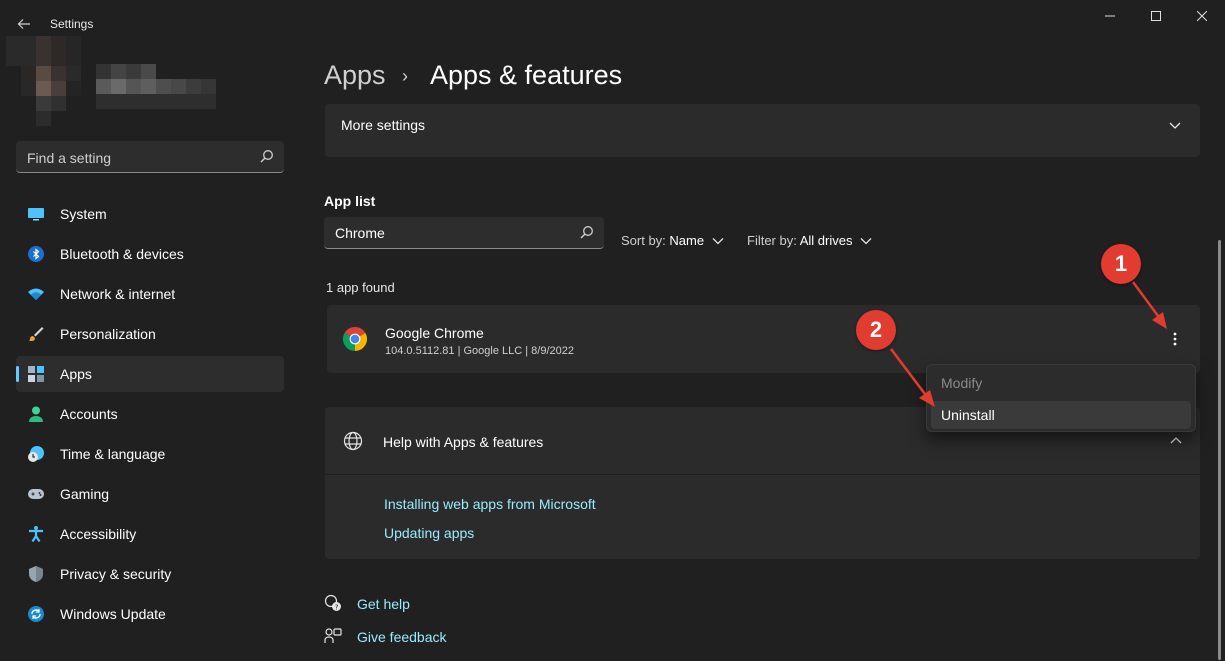  I want to click on sidebar-item-privacy: Privacy & security, so click(150, 574).